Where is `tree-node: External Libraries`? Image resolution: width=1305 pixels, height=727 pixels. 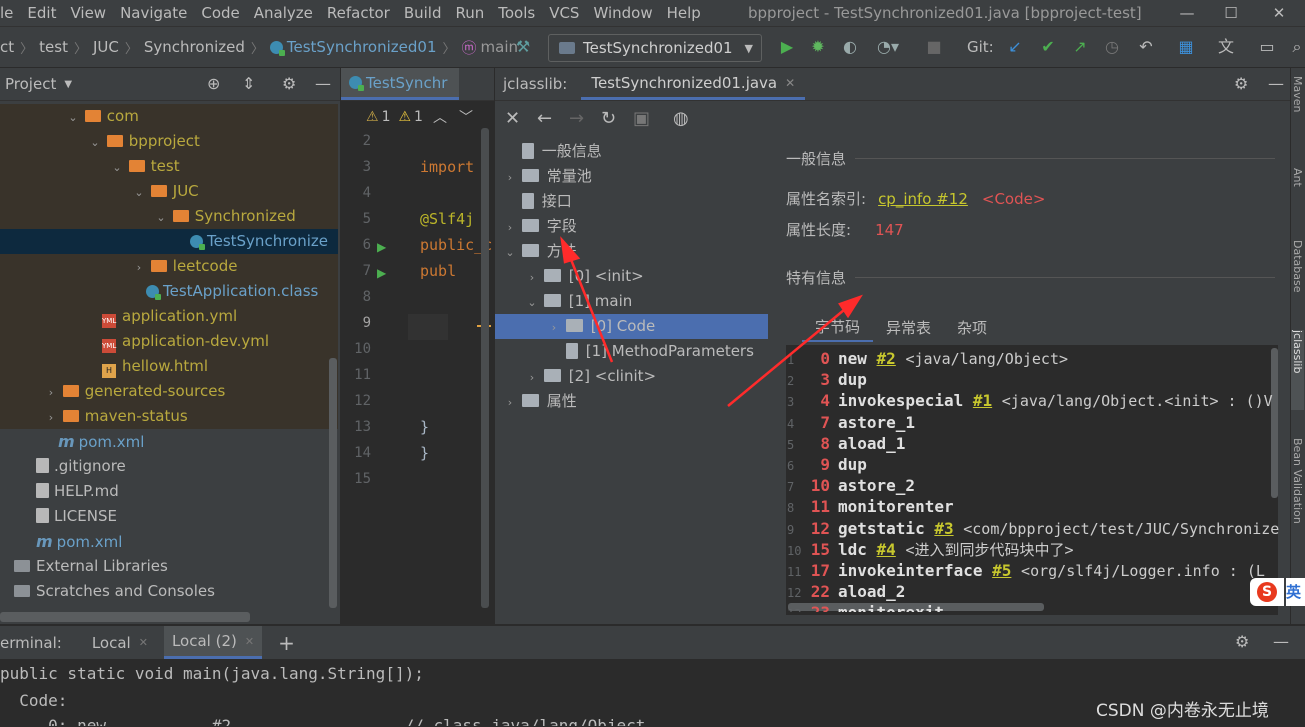 tree-node: External Libraries is located at coordinates (91, 566).